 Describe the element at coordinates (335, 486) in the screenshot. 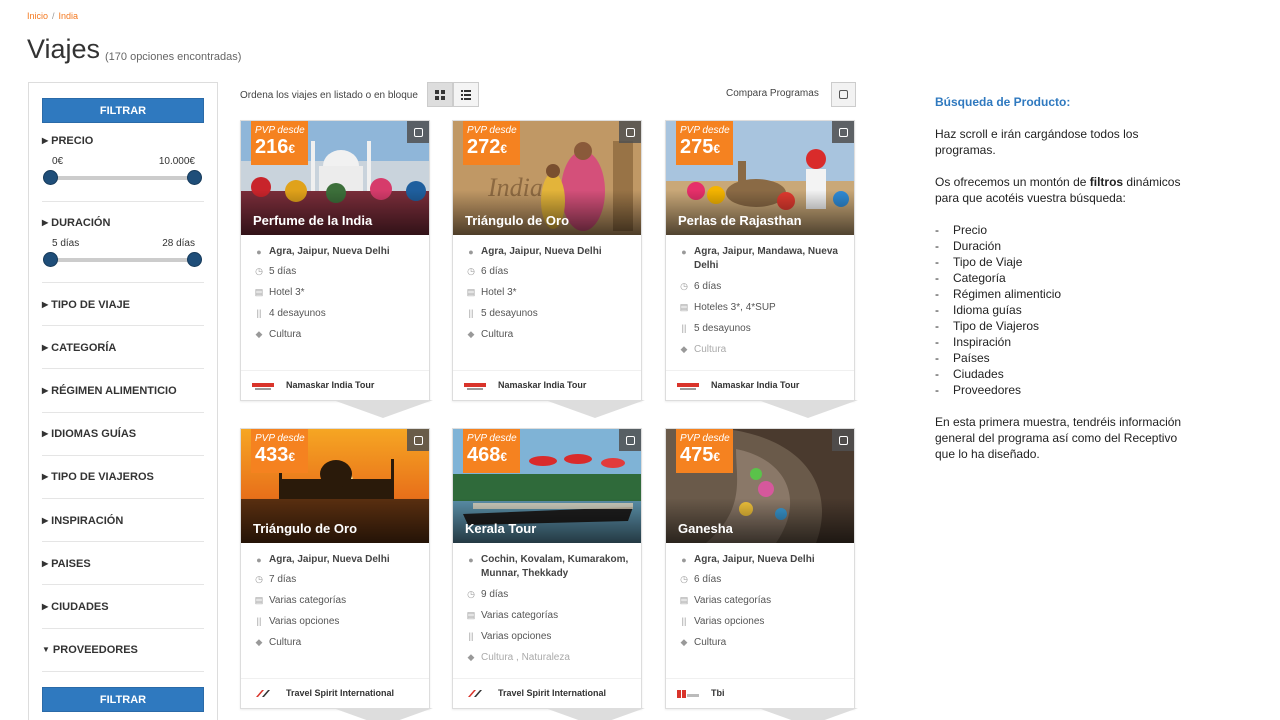

I see `trip-image: PVP desde 433€ Triángulo de Oro` at that location.